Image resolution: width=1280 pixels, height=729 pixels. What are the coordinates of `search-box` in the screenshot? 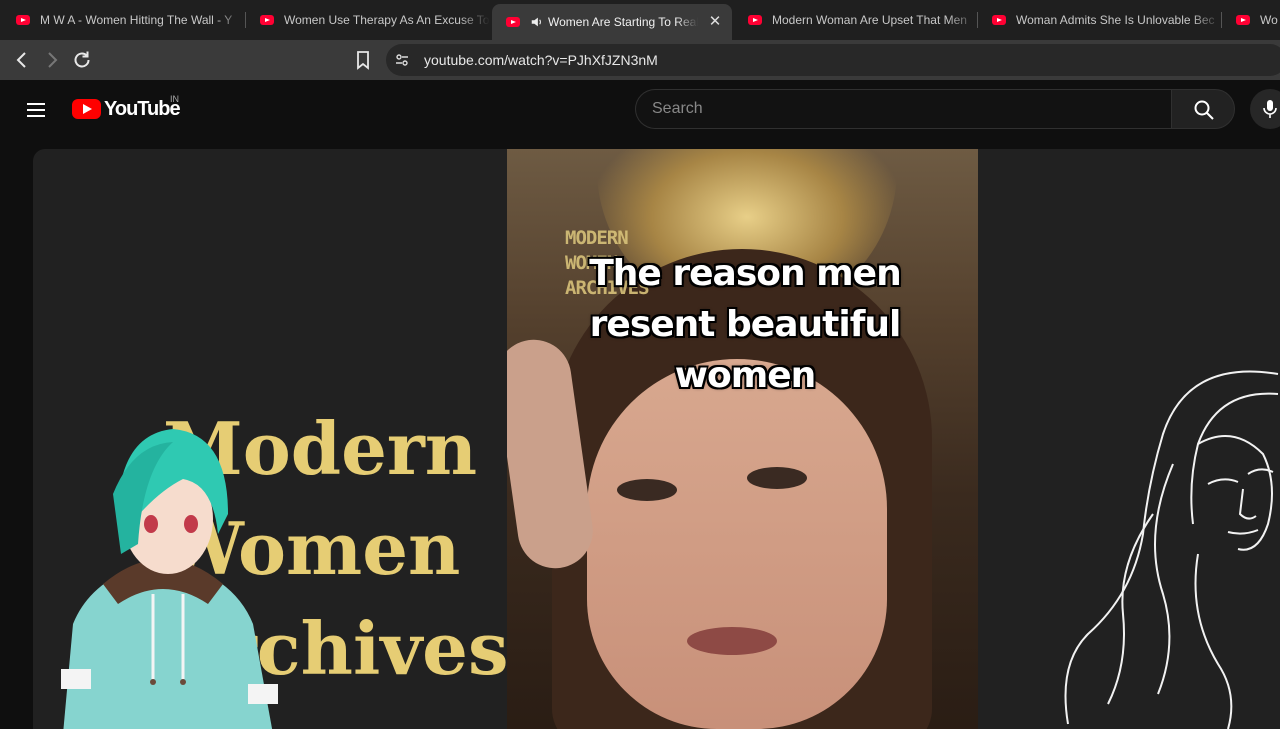 It's located at (903, 109).